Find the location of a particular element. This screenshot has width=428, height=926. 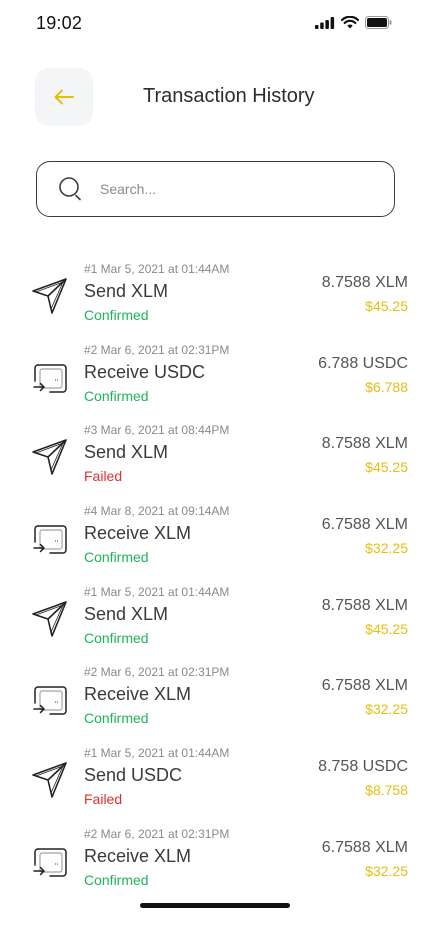

search-input is located at coordinates (230, 189).